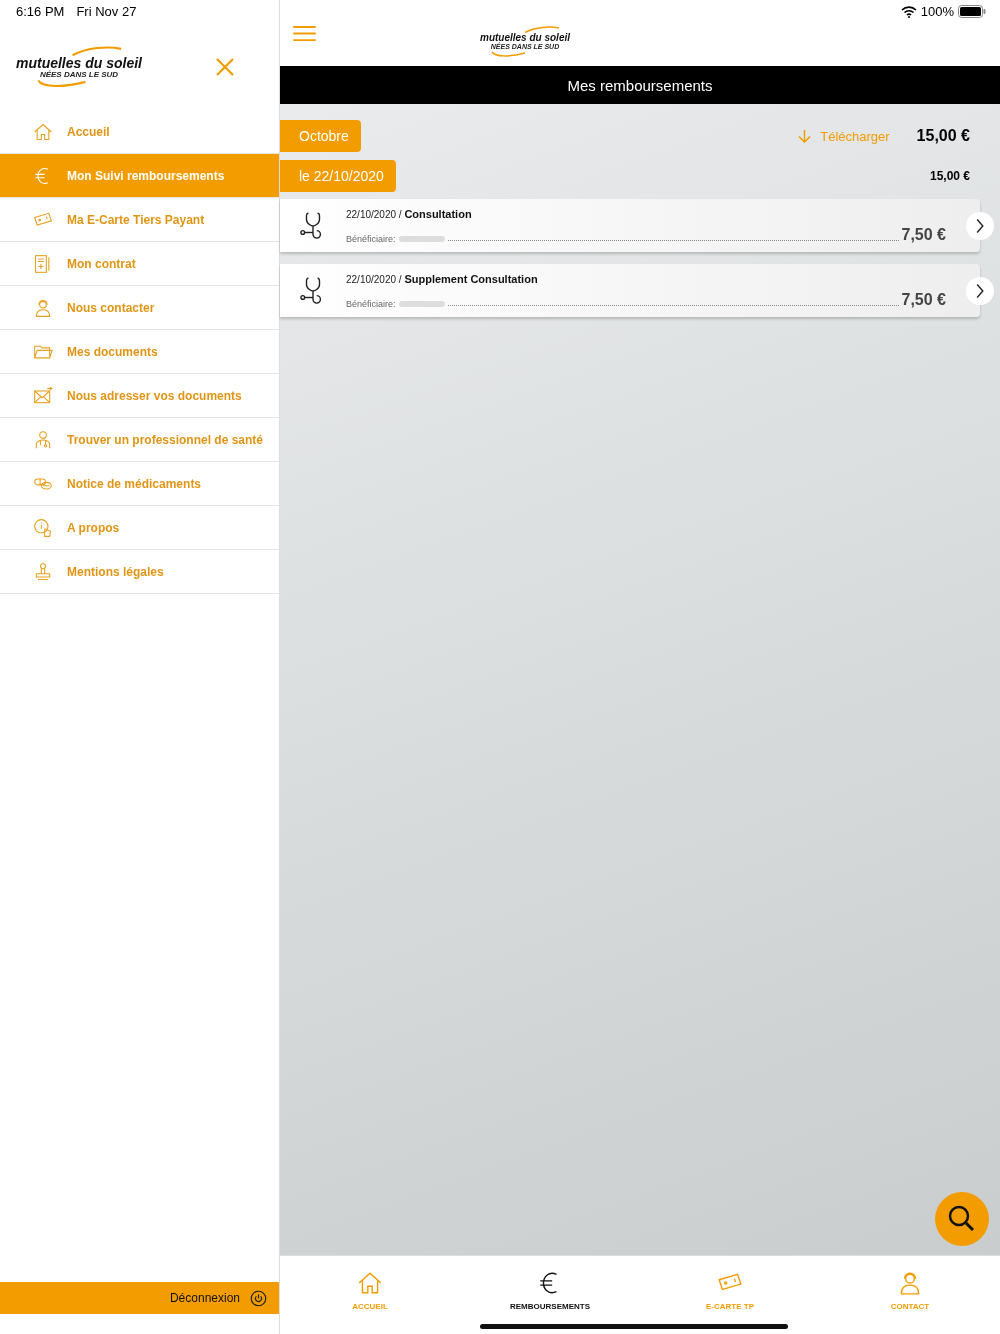 The width and height of the screenshot is (1000, 1334). Describe the element at coordinates (139, 528) in the screenshot. I see `menu-item: A propos` at that location.